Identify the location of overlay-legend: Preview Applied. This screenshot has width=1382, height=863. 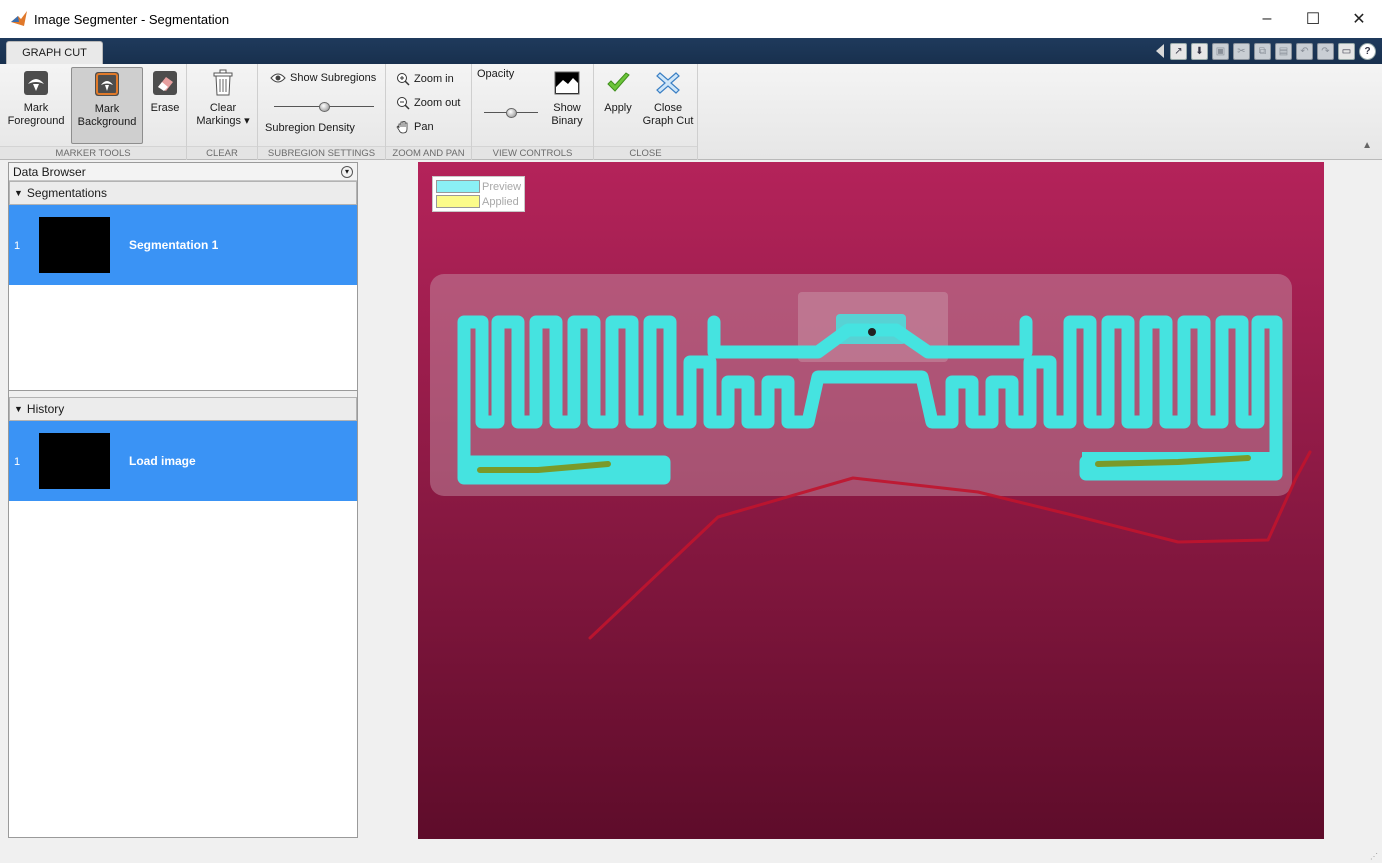
(479, 194).